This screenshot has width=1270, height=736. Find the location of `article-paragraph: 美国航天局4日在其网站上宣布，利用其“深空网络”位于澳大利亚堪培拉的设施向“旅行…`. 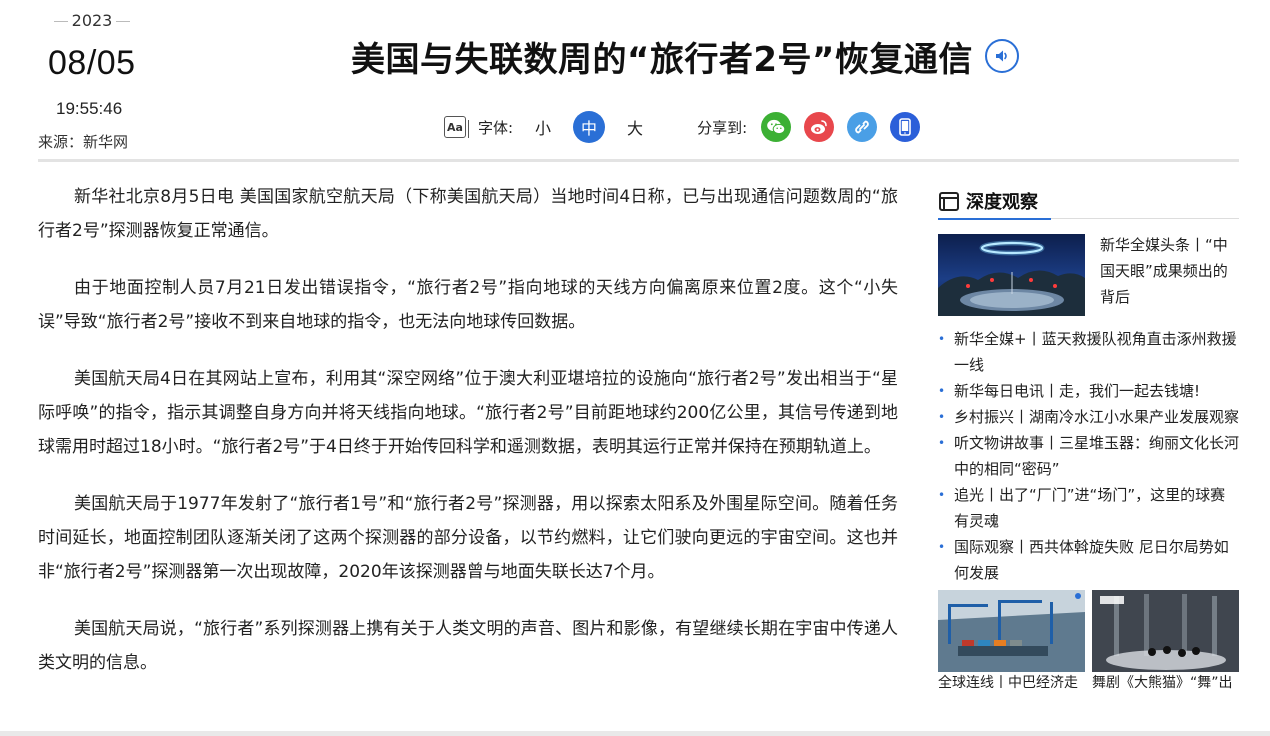

article-paragraph: 美国航天局4日在其网站上宣布，利用其“深空网络”位于澳大利亚堪培拉的设施向“旅行… is located at coordinates (468, 413).